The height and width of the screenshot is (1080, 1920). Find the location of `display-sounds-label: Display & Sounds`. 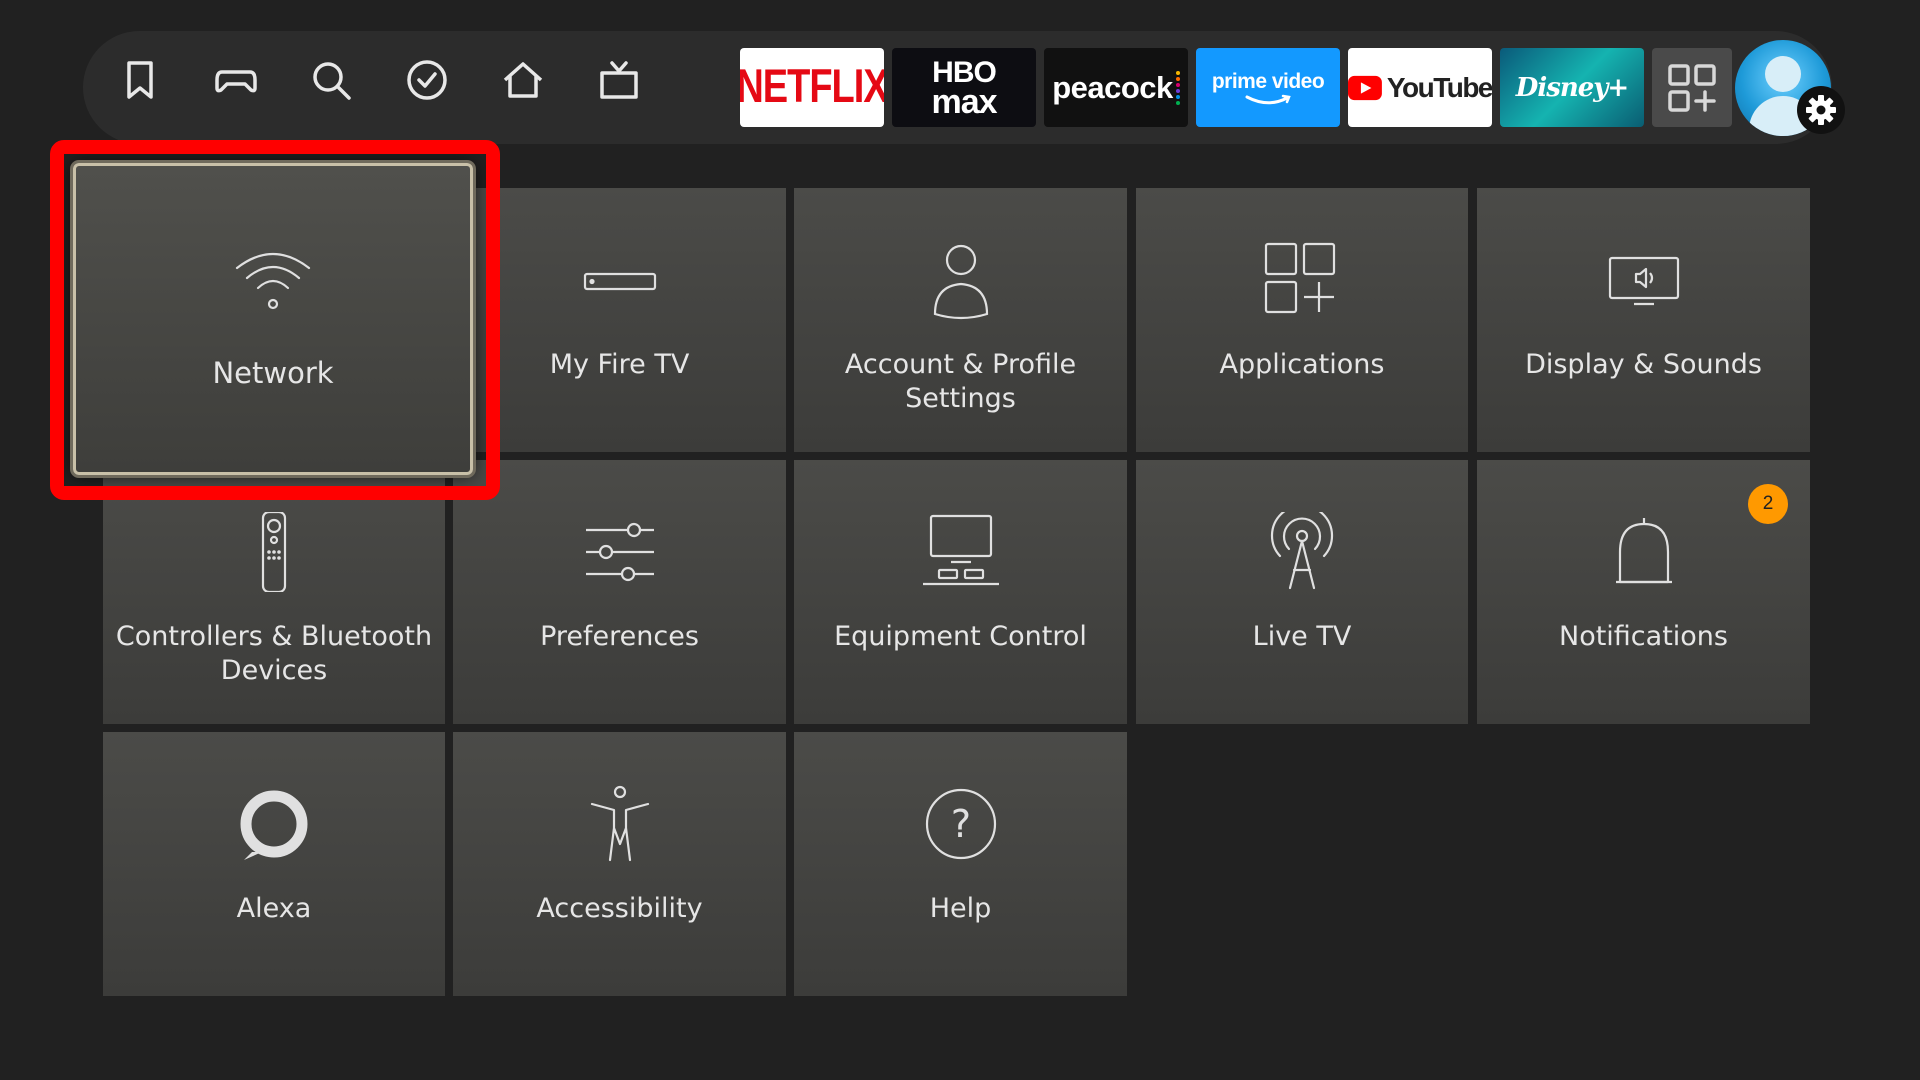

display-sounds-label: Display & Sounds is located at coordinates (1643, 364).